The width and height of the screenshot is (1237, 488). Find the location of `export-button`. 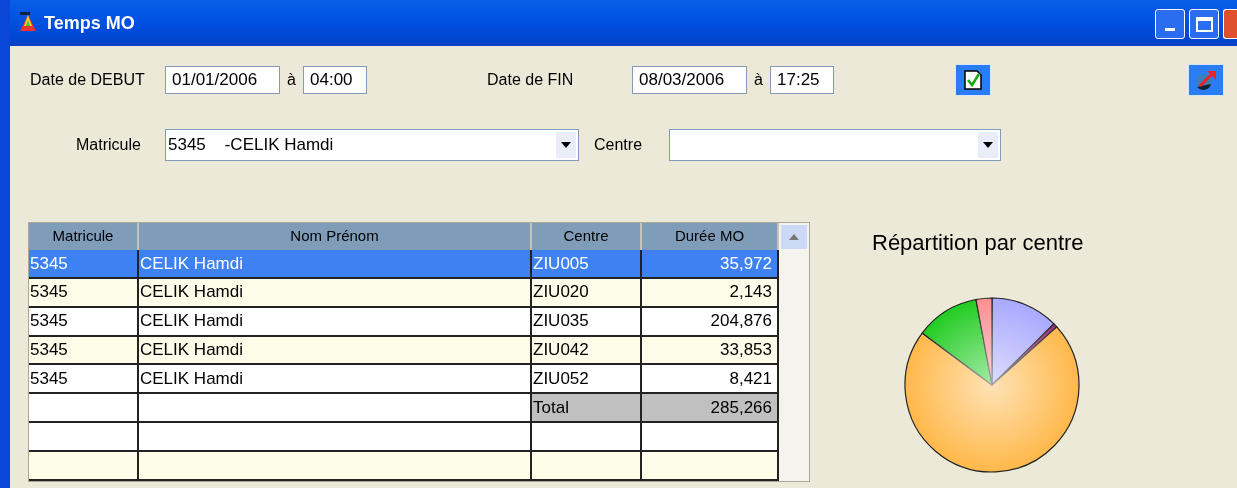

export-button is located at coordinates (1206, 80).